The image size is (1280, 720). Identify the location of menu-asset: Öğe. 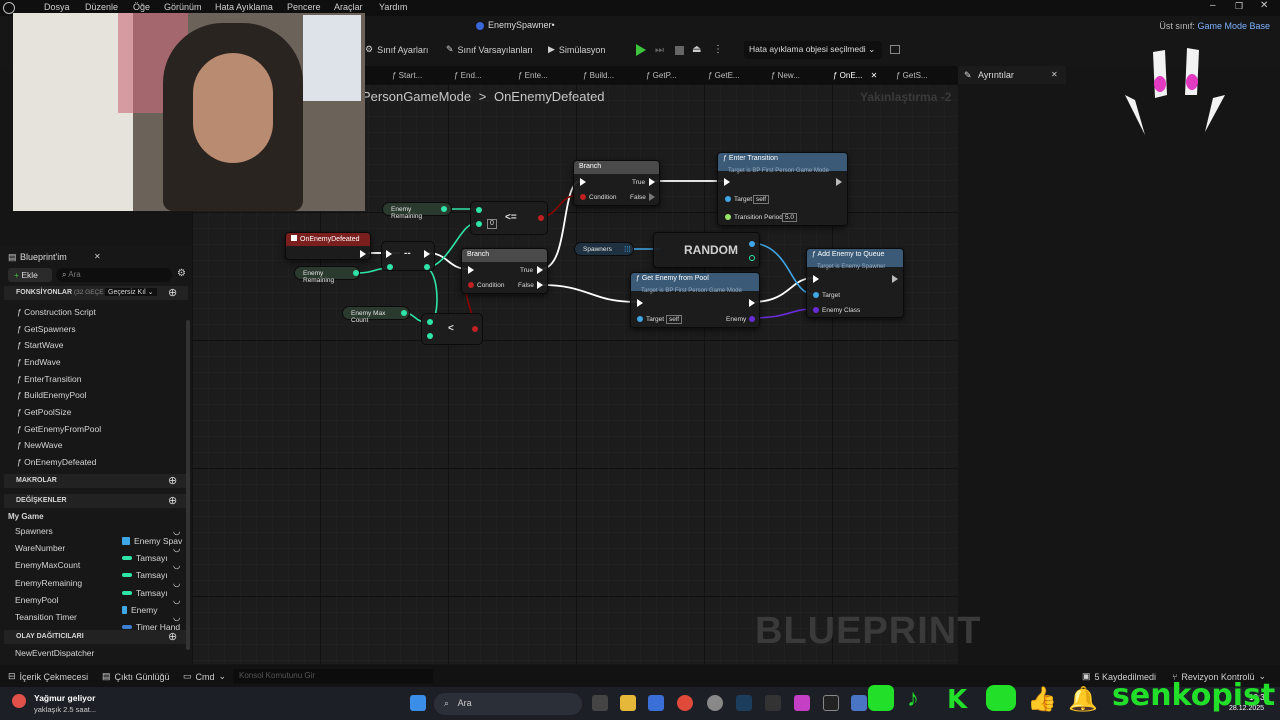
(141, 7).